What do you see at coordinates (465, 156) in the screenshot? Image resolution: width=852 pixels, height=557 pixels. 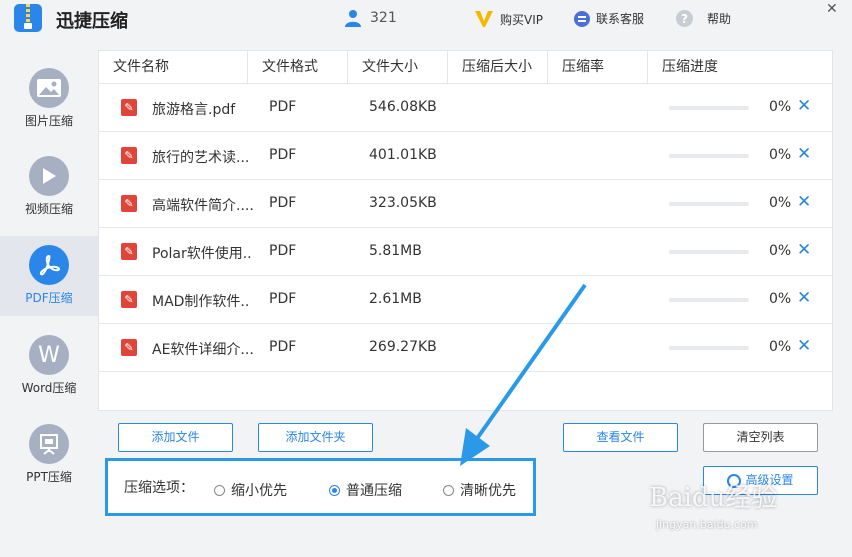 I see `table-row: ✎ 旅行的艺术读... PDF 401.01KB 0% ✕` at bounding box center [465, 156].